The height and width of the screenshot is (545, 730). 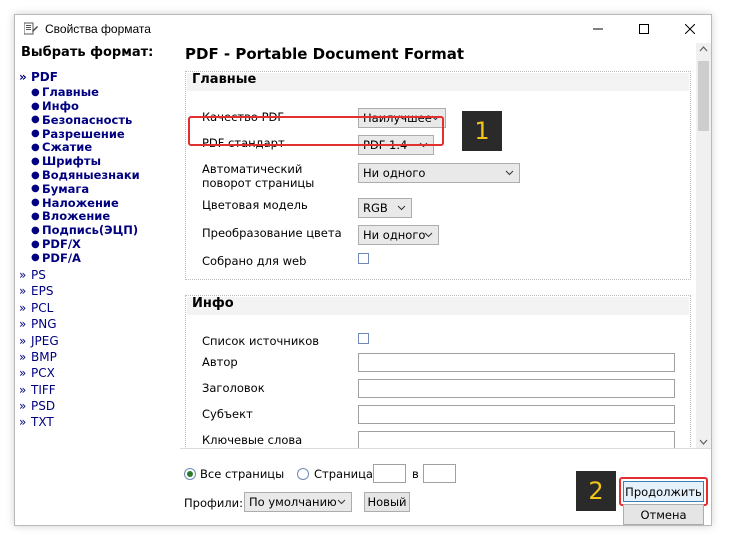 I want to click on scrollbar-thumb, so click(x=703, y=96).